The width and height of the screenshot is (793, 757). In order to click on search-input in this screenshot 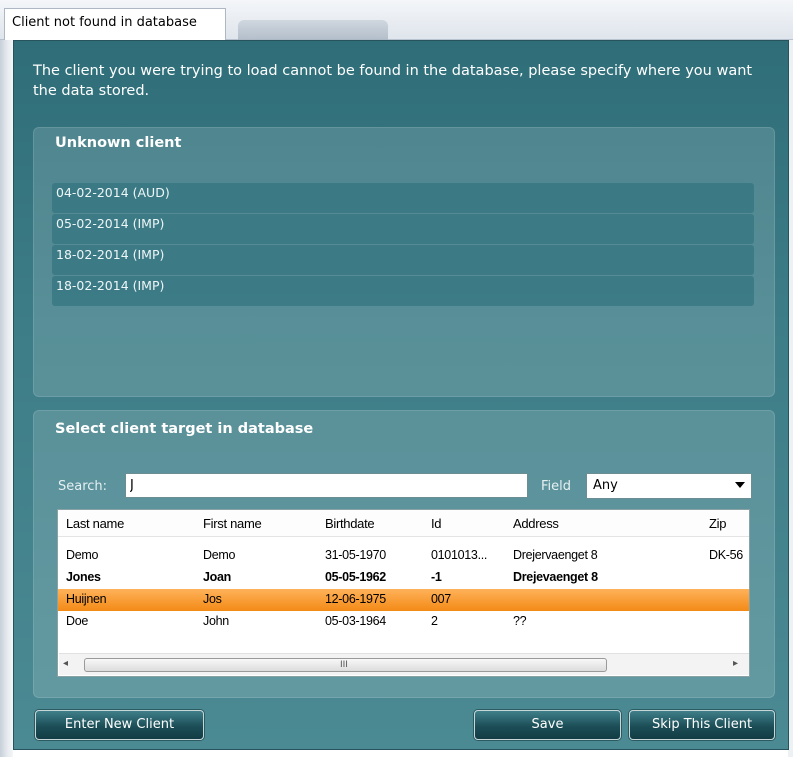, I will do `click(326, 485)`.